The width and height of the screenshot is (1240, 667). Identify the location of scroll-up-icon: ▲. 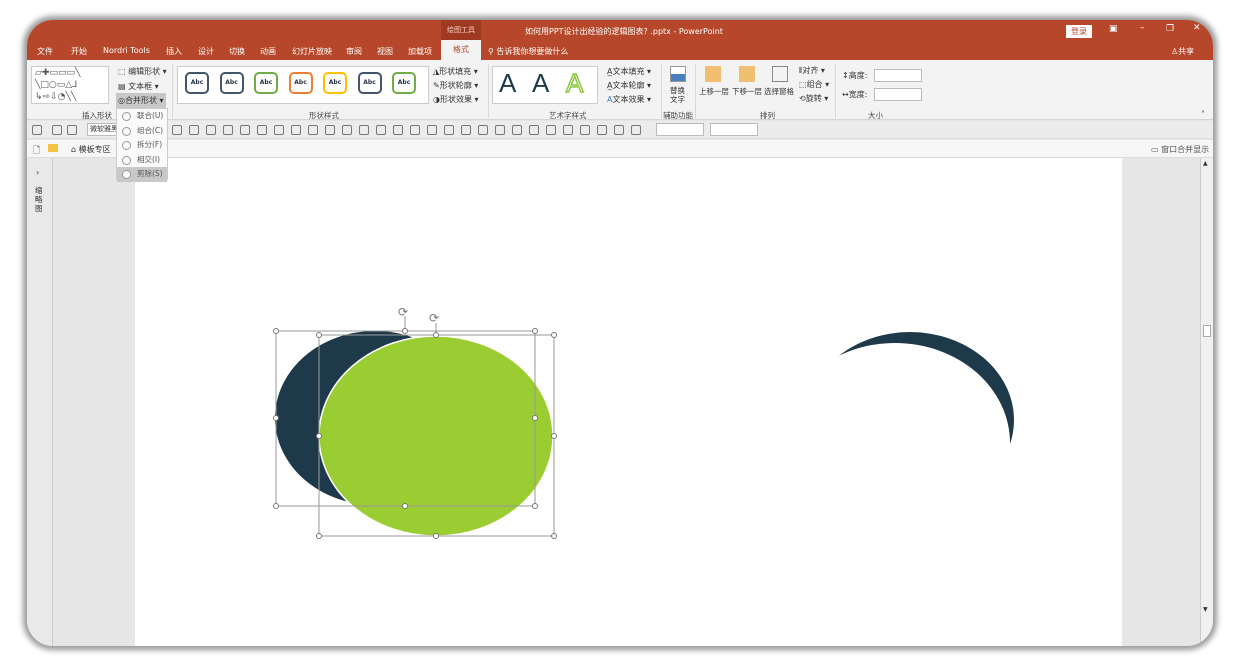
(1205, 163).